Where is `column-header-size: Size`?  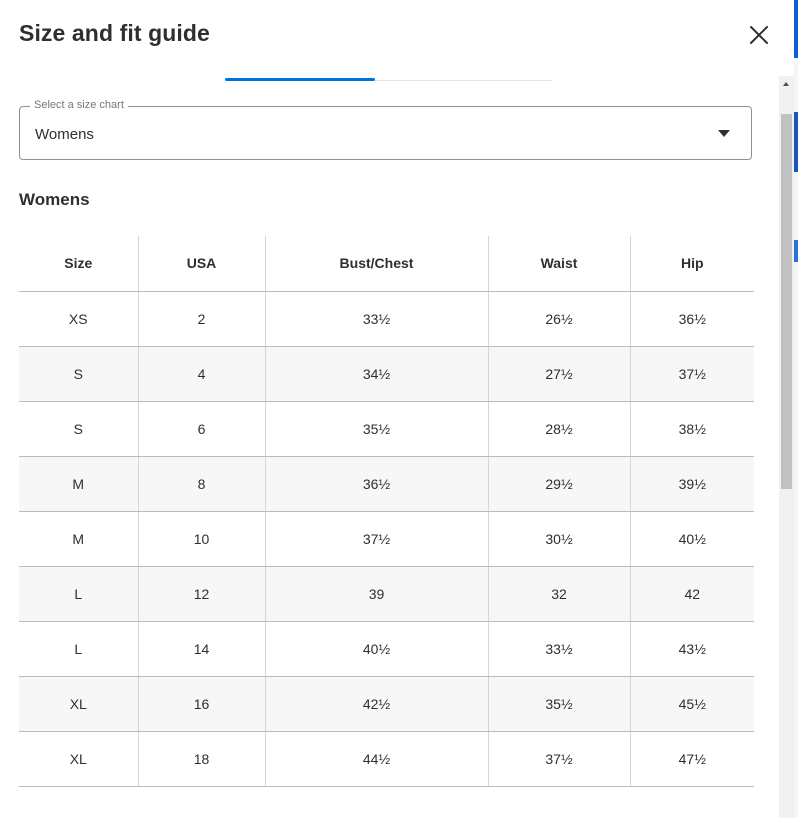
column-header-size: Size is located at coordinates (79, 264).